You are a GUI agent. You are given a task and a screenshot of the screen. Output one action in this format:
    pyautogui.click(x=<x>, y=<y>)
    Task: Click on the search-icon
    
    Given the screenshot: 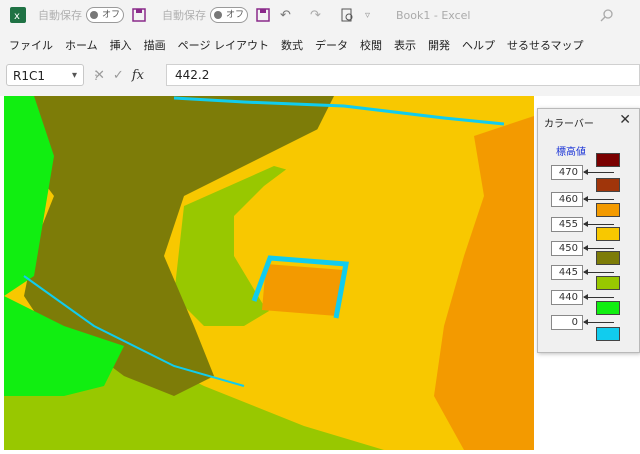 What is the action you would take?
    pyautogui.click(x=607, y=15)
    